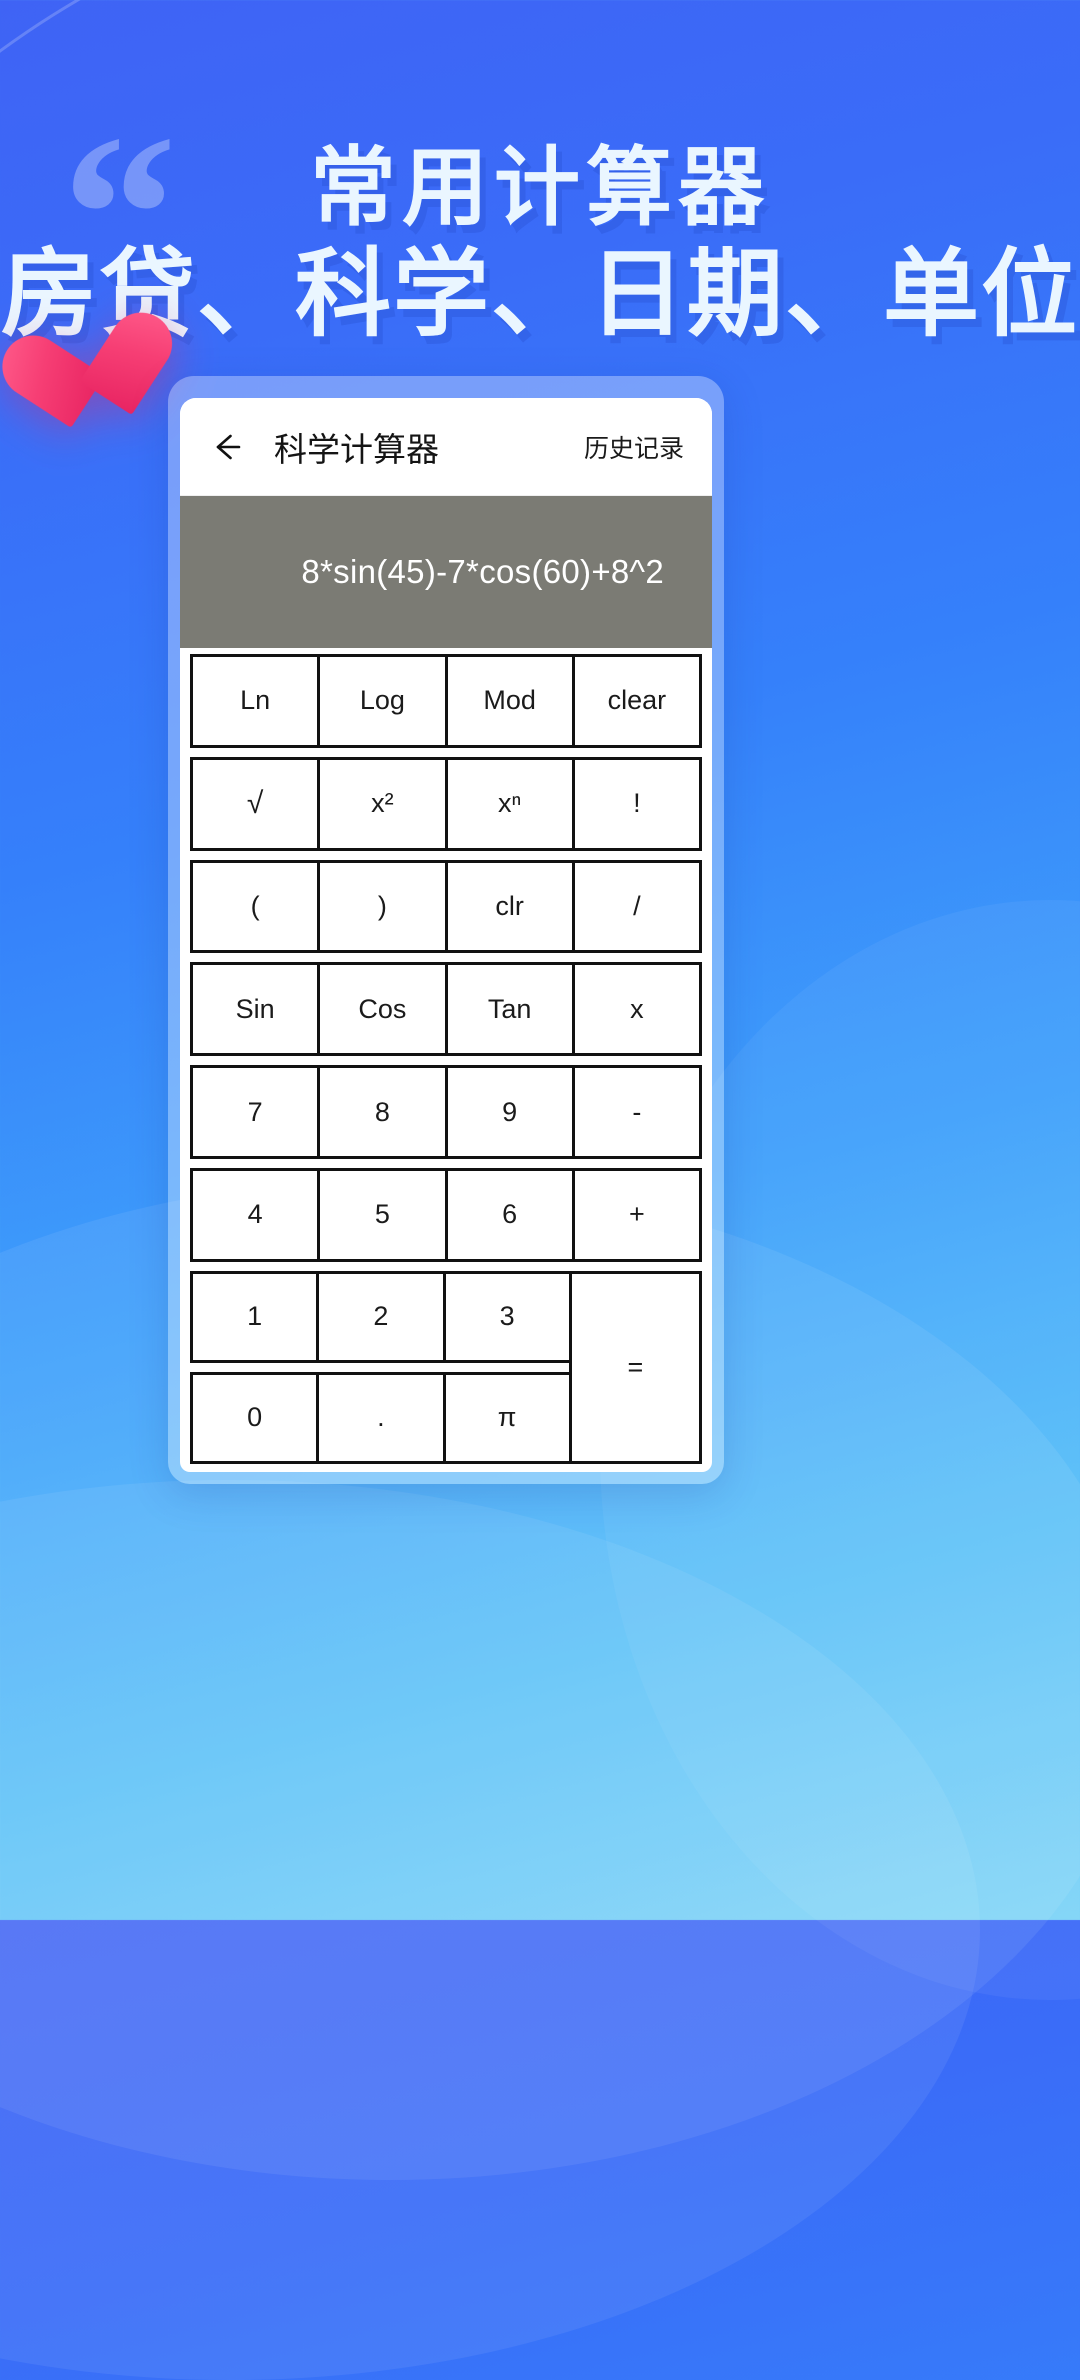  I want to click on key-2: 2, so click(381, 1316).